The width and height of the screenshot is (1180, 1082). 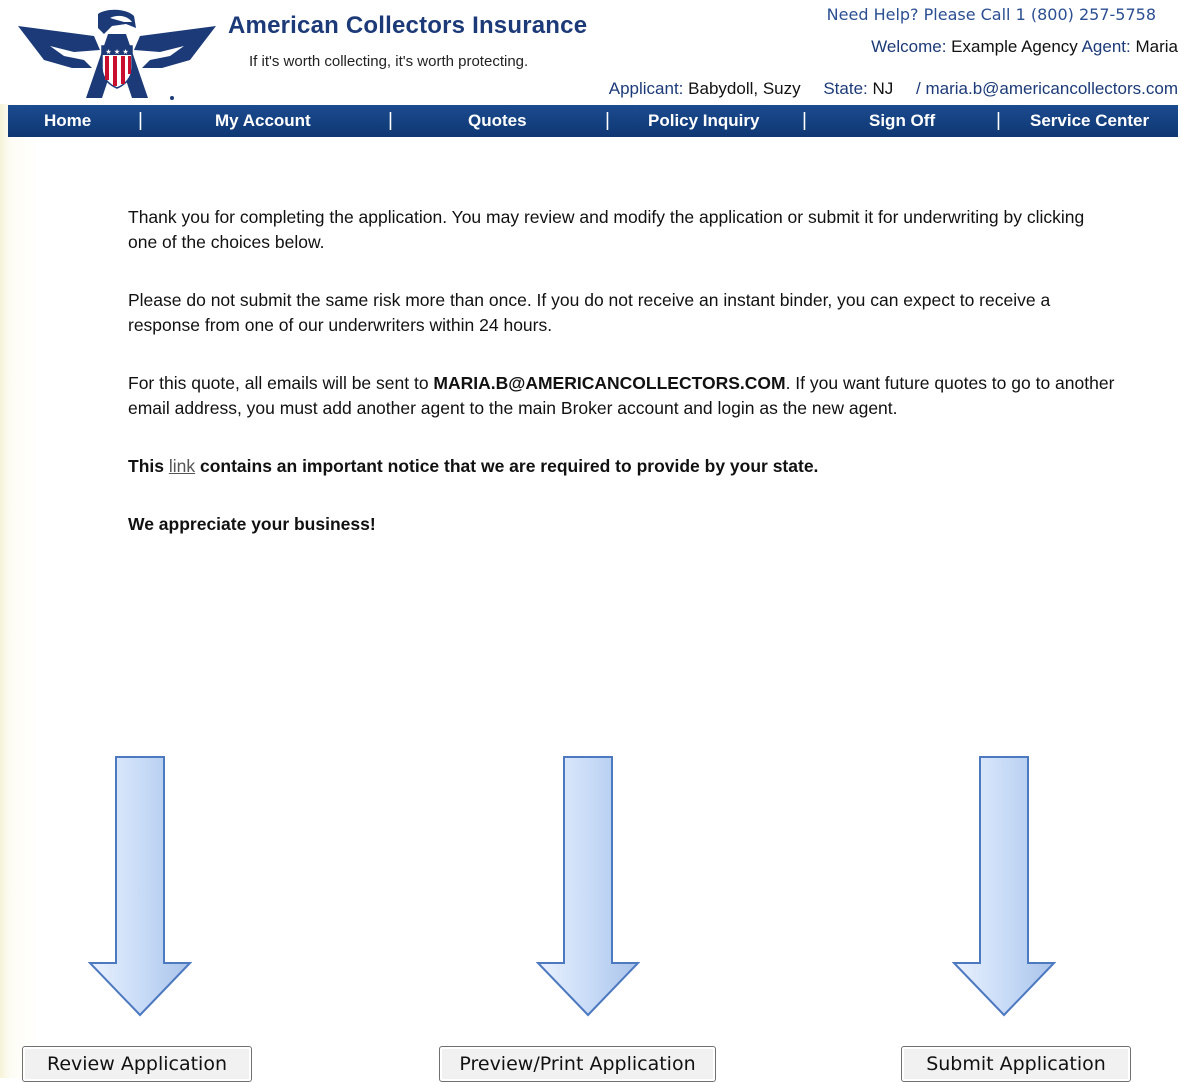 I want to click on state-value: NJ, so click(x=883, y=88).